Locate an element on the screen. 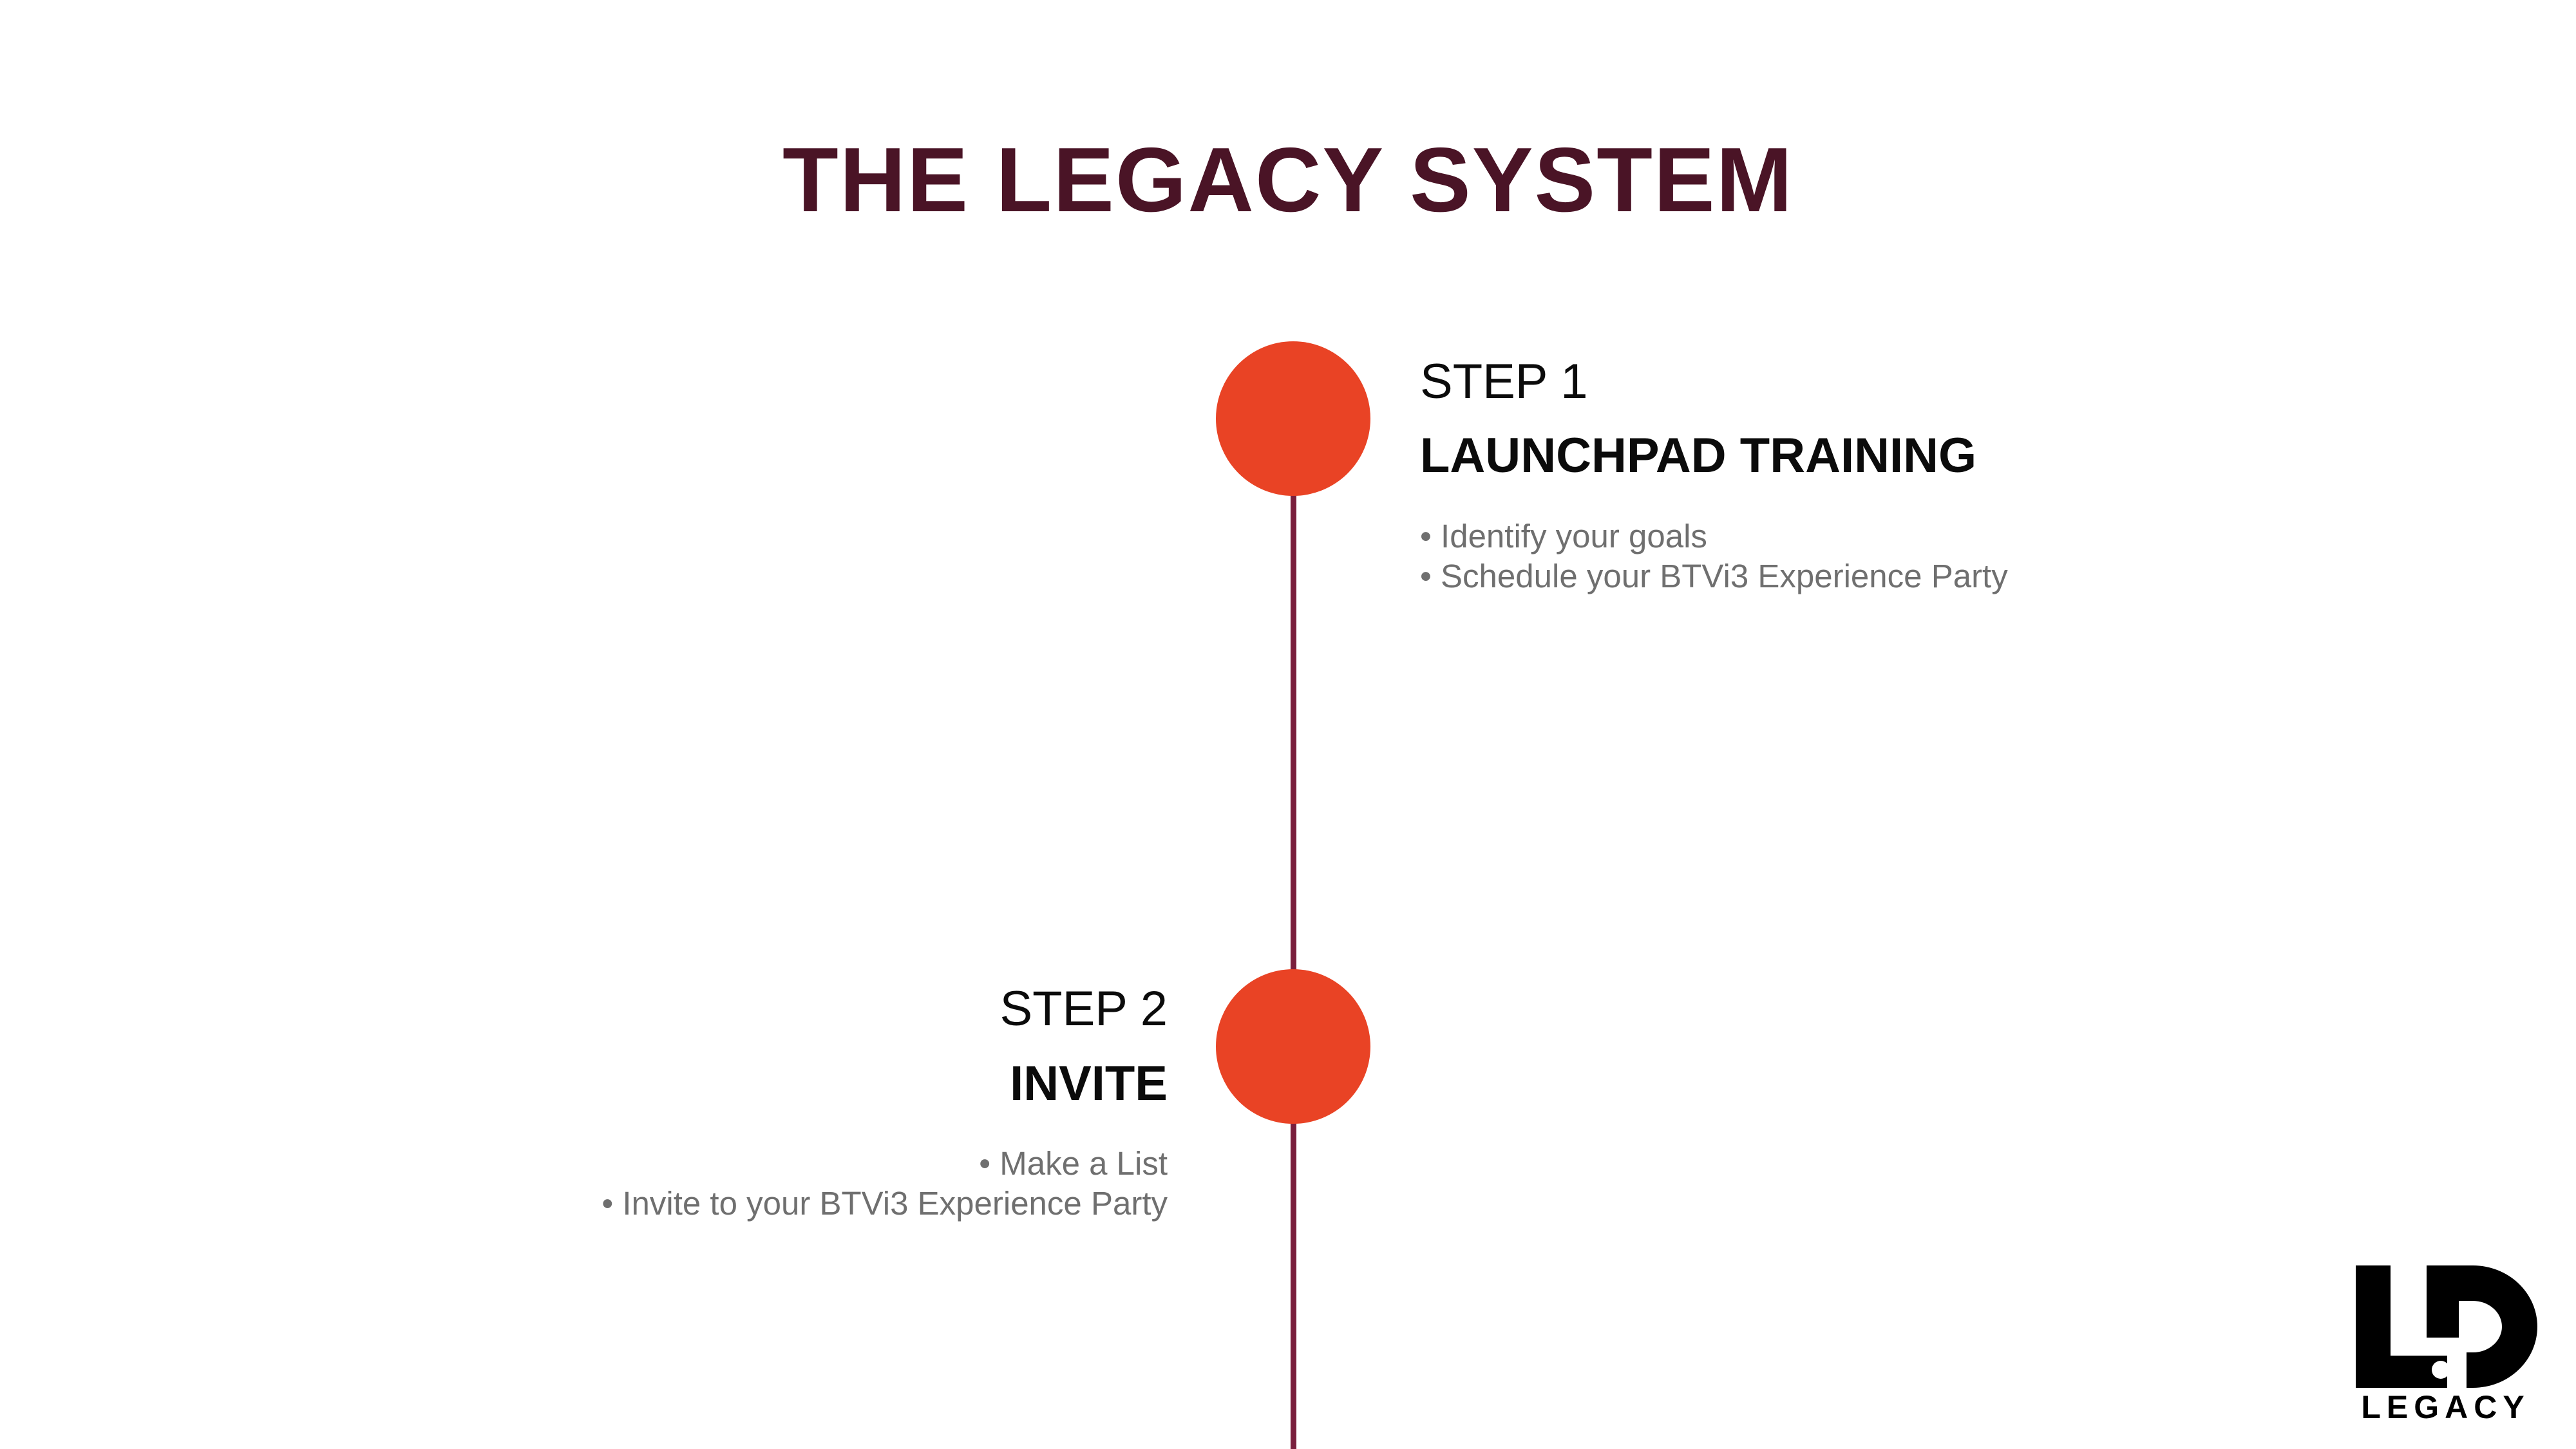 The height and width of the screenshot is (1449, 2576). list-item: Schedule your BTVi3 Experience Party is located at coordinates (1714, 576).